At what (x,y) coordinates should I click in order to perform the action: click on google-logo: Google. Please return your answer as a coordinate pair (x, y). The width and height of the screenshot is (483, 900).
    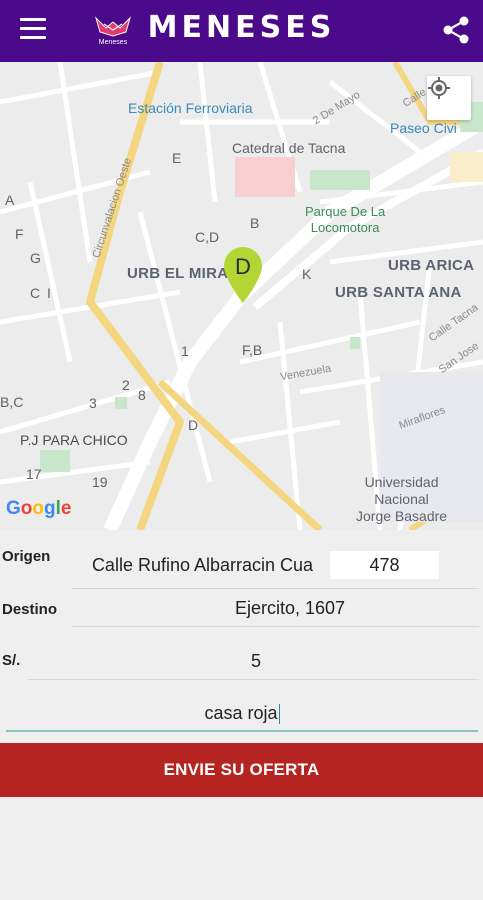
    Looking at the image, I should click on (39, 508).